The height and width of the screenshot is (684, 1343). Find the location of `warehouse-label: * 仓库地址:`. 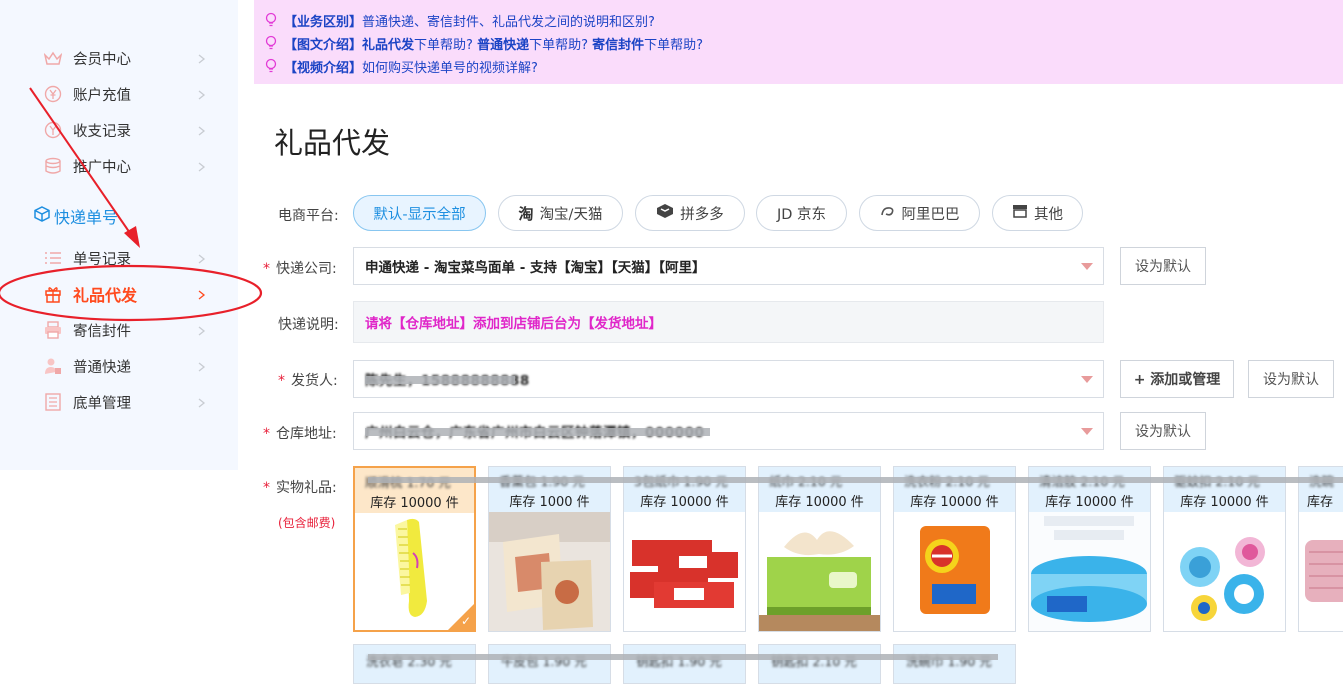

warehouse-label: * 仓库地址: is located at coordinates (300, 434).